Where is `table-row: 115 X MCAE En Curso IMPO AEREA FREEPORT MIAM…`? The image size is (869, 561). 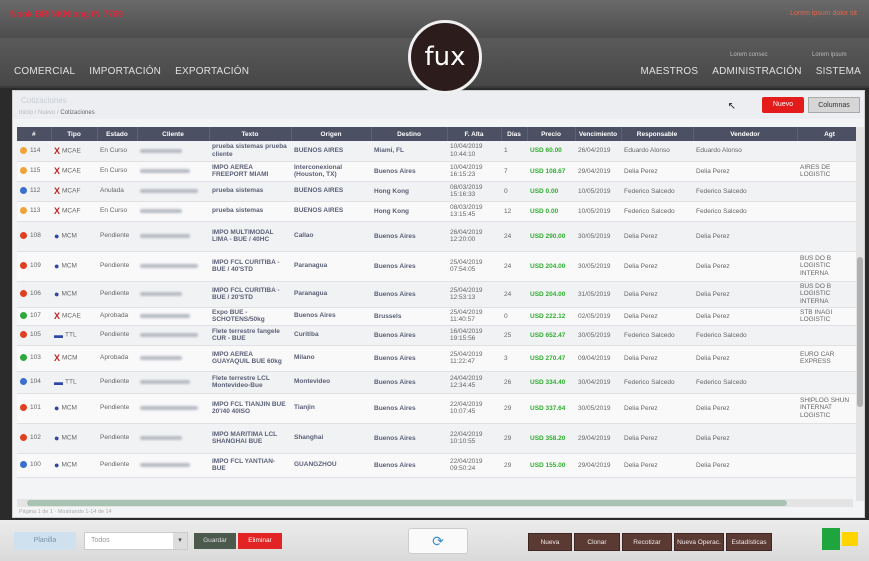
table-row: 115 X MCAE En Curso IMPO AEREA FREEPORT MIAM… is located at coordinates (439, 171).